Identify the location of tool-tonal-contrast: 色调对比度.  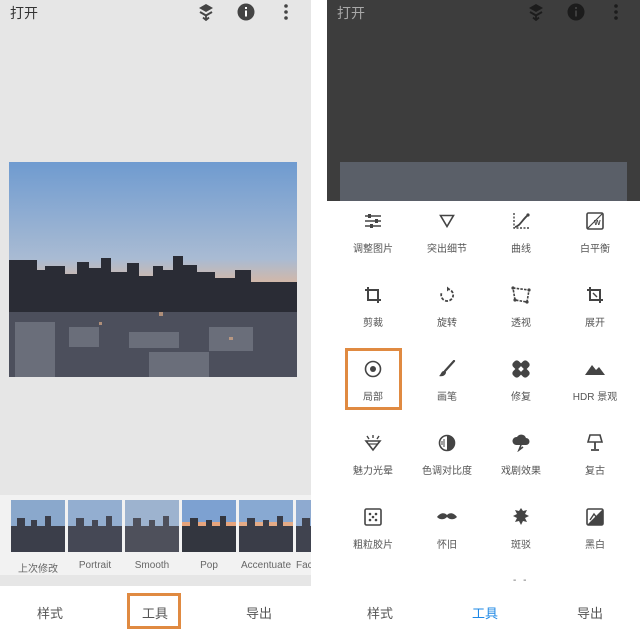
(447, 455).